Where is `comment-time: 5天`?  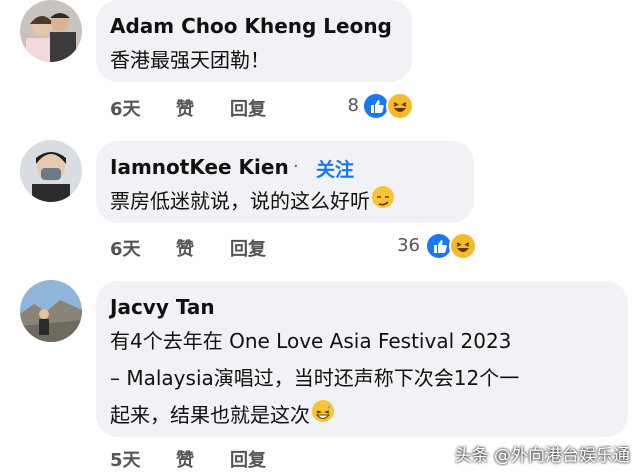 comment-time: 5天 is located at coordinates (125, 459).